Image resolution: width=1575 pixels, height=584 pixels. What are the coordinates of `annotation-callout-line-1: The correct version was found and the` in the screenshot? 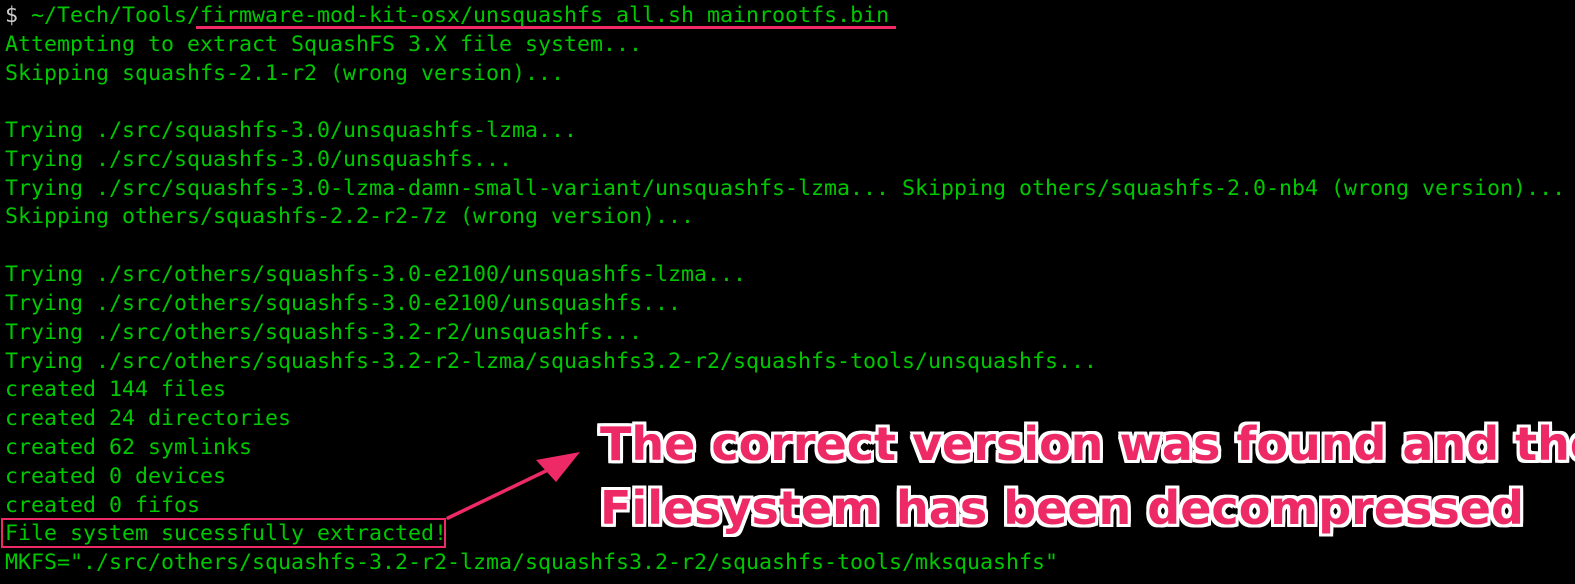 It's located at (1087, 444).